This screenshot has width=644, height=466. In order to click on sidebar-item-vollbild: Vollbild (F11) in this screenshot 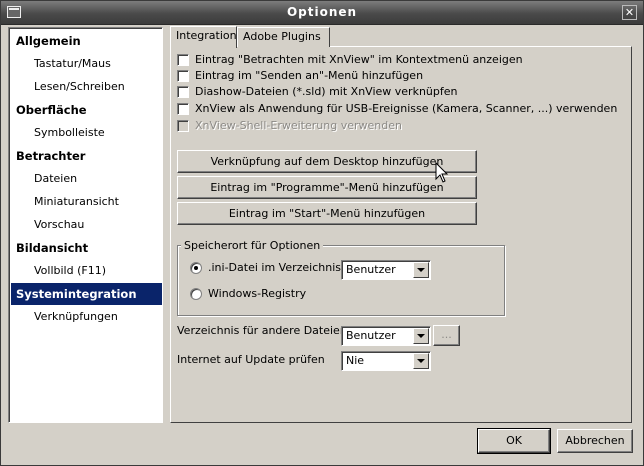, I will do `click(86, 271)`.